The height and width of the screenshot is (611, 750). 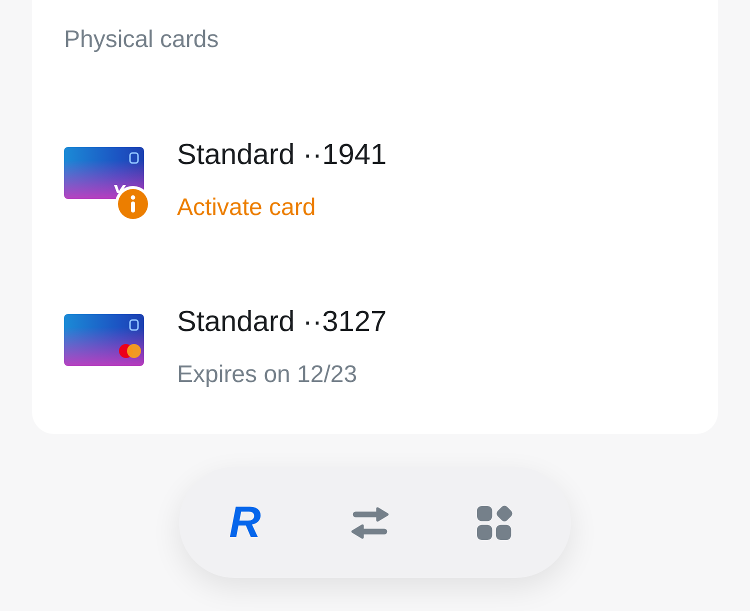 I want to click on swap-arrows-icon, so click(x=370, y=522).